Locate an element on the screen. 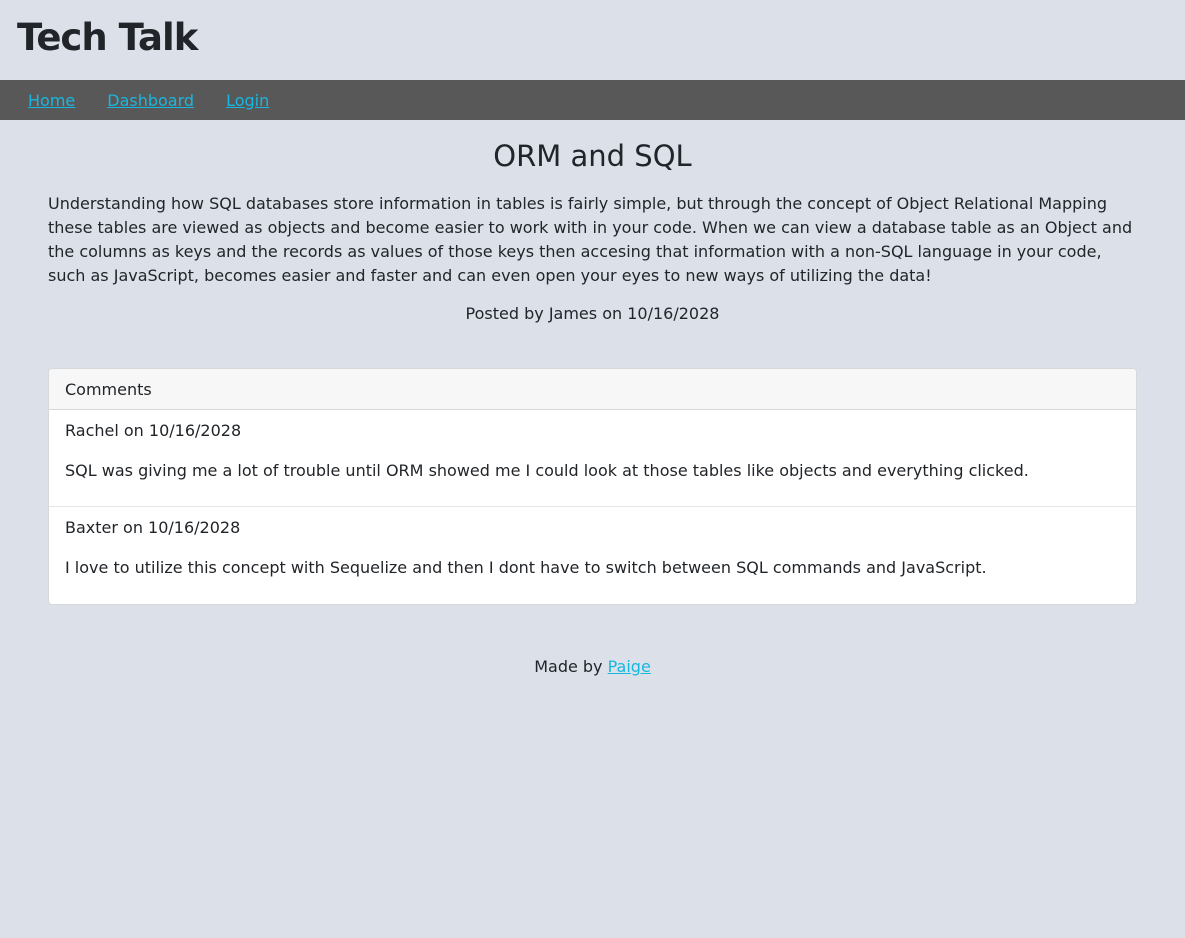  navbar: Home Dashboard Login is located at coordinates (592, 100).